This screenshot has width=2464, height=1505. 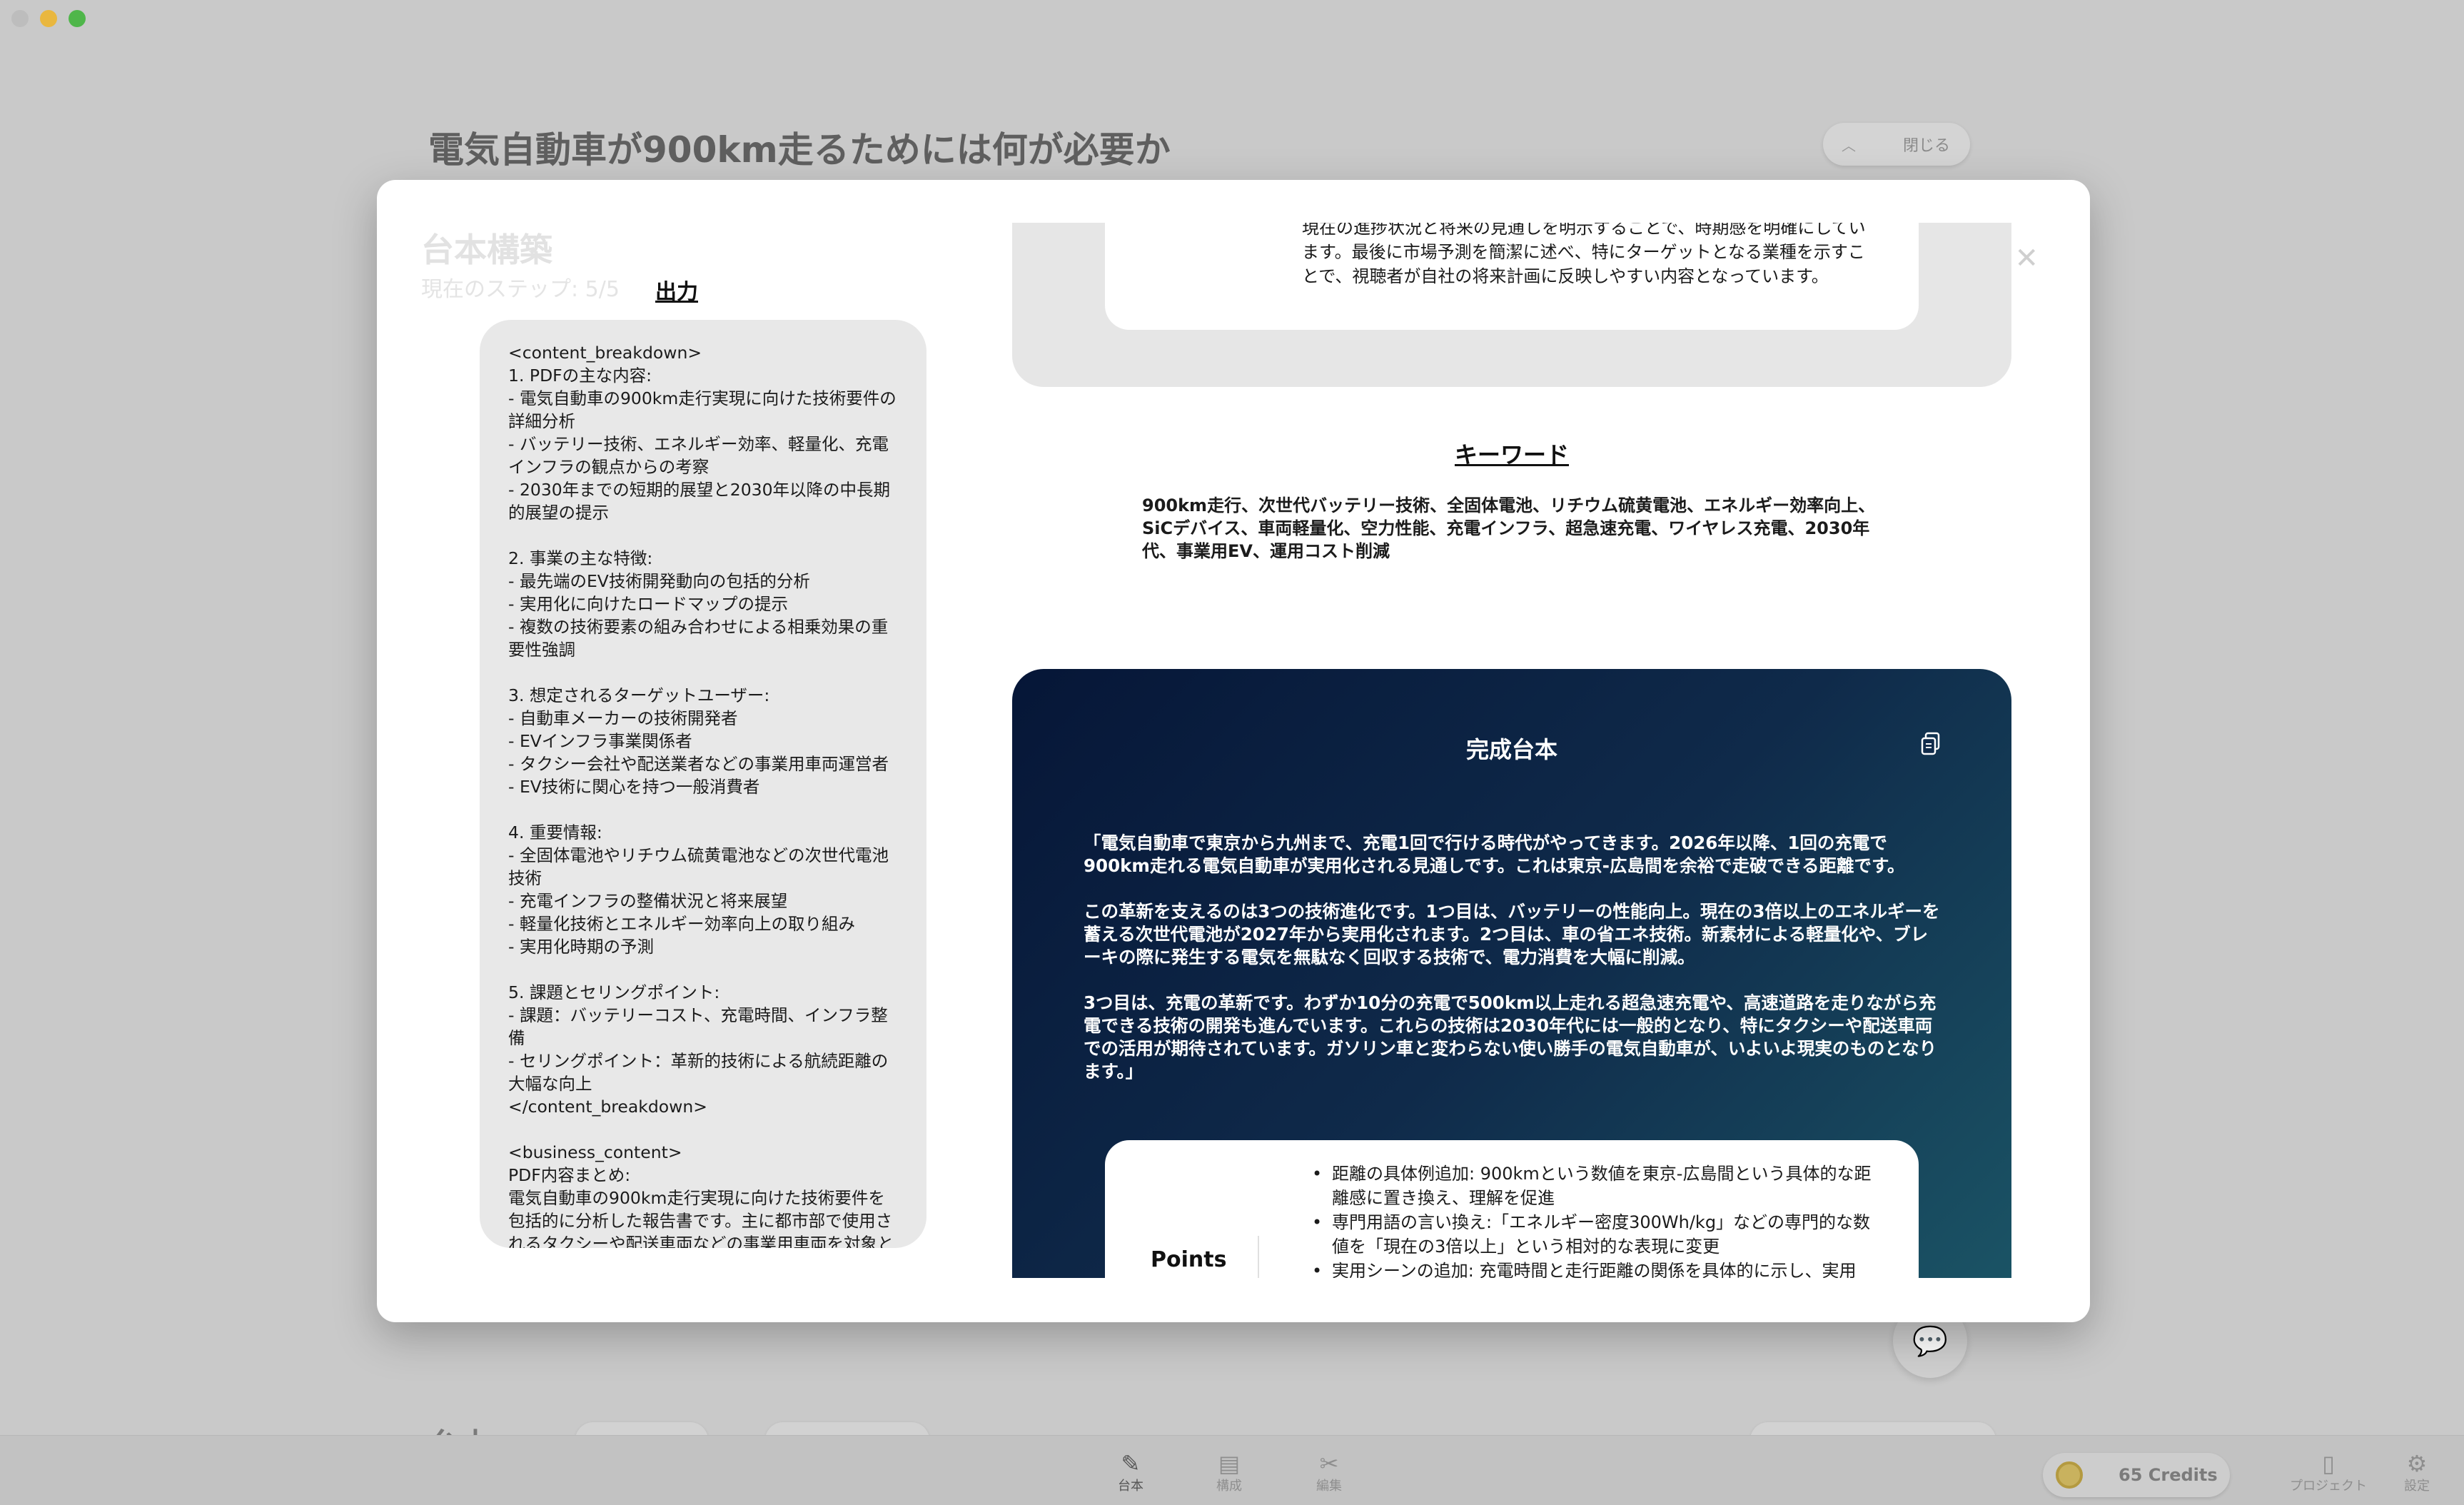 What do you see at coordinates (1930, 1341) in the screenshot?
I see `chat-bubble-icon: 💬` at bounding box center [1930, 1341].